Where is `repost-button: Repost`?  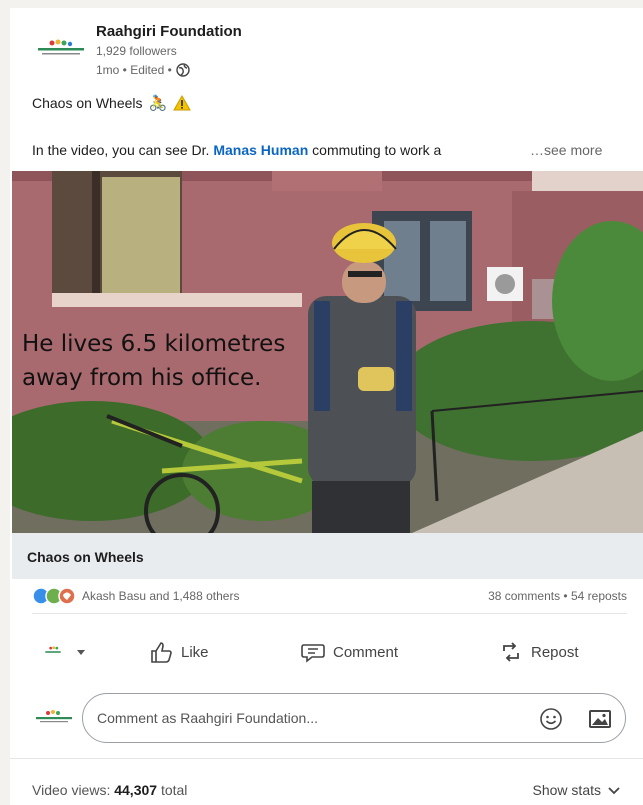
repost-button: Repost is located at coordinates (538, 652).